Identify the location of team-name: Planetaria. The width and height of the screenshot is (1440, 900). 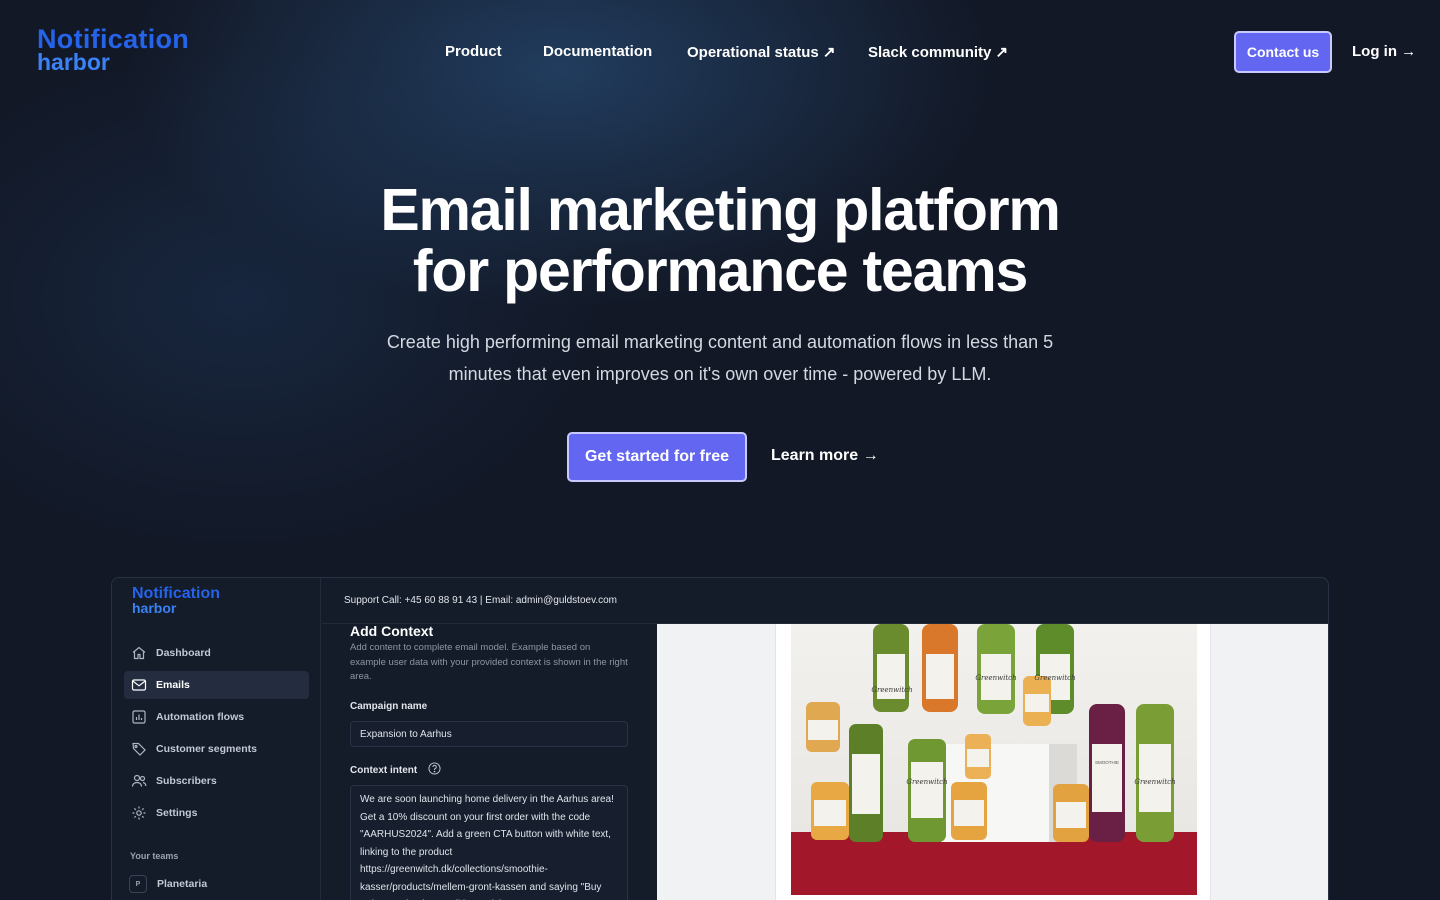
(182, 884).